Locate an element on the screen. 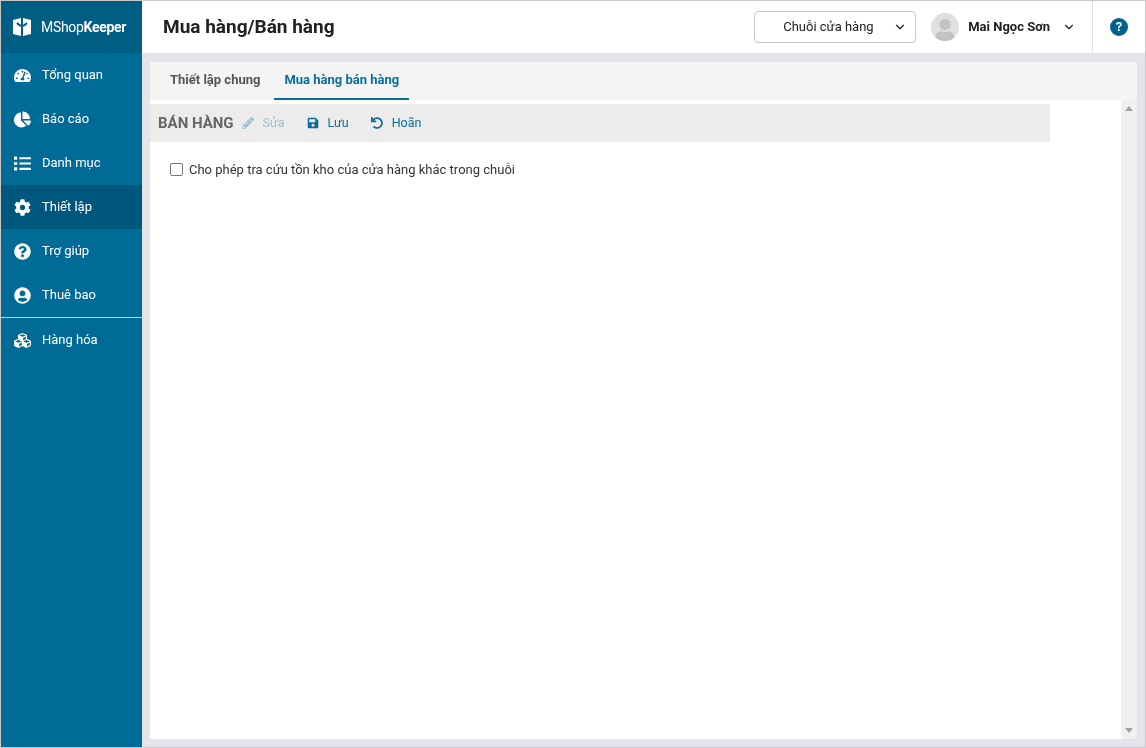 The image size is (1146, 748). toolbar-button: Hoãn is located at coordinates (396, 123).